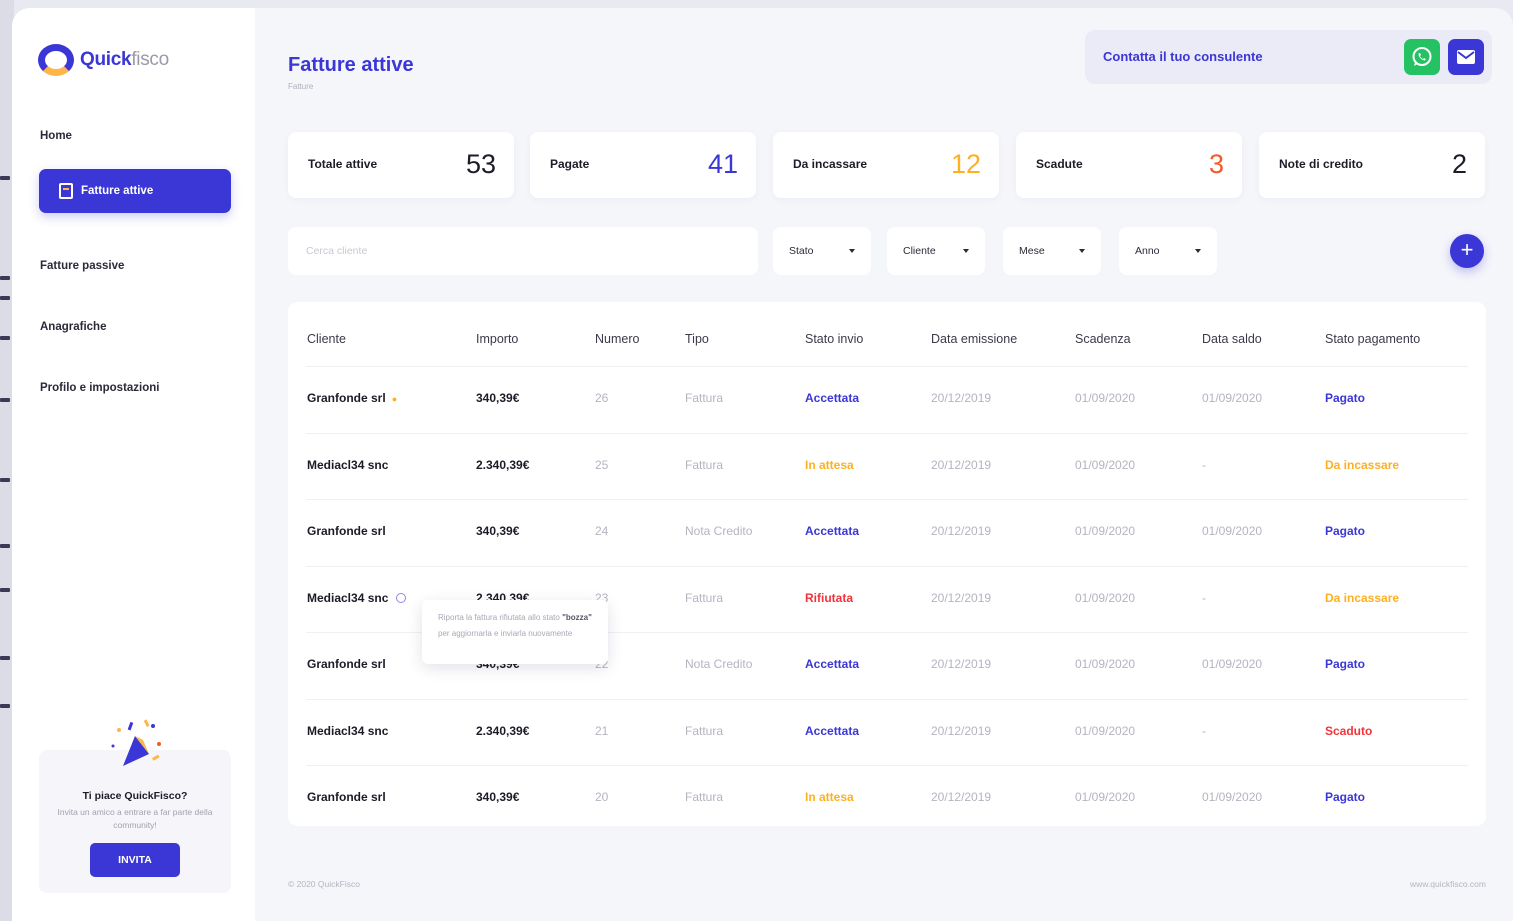  What do you see at coordinates (1168, 251) in the screenshot?
I see `filter-anno: Anno` at bounding box center [1168, 251].